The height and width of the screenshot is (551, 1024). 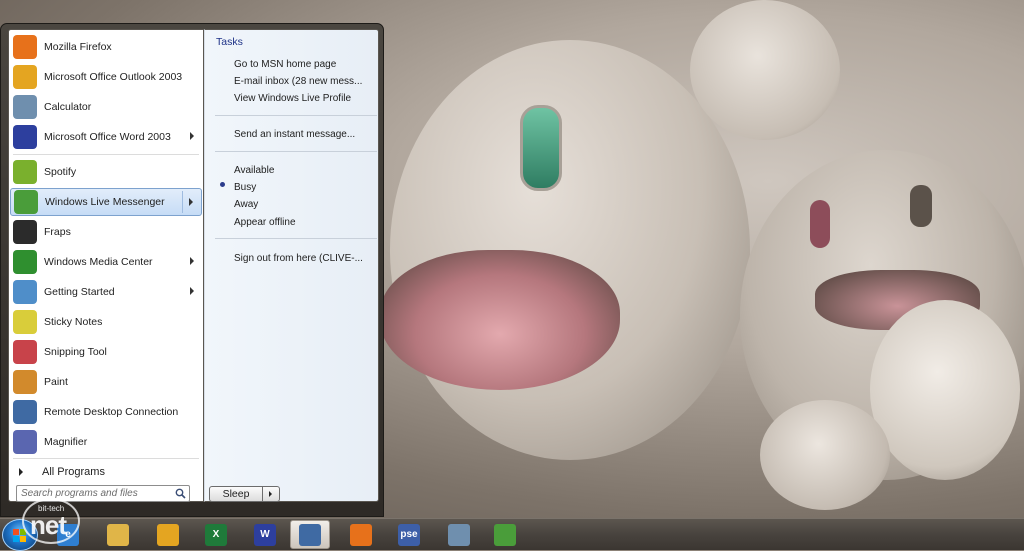 What do you see at coordinates (222, 184) in the screenshot?
I see `selected-status-indicator` at bounding box center [222, 184].